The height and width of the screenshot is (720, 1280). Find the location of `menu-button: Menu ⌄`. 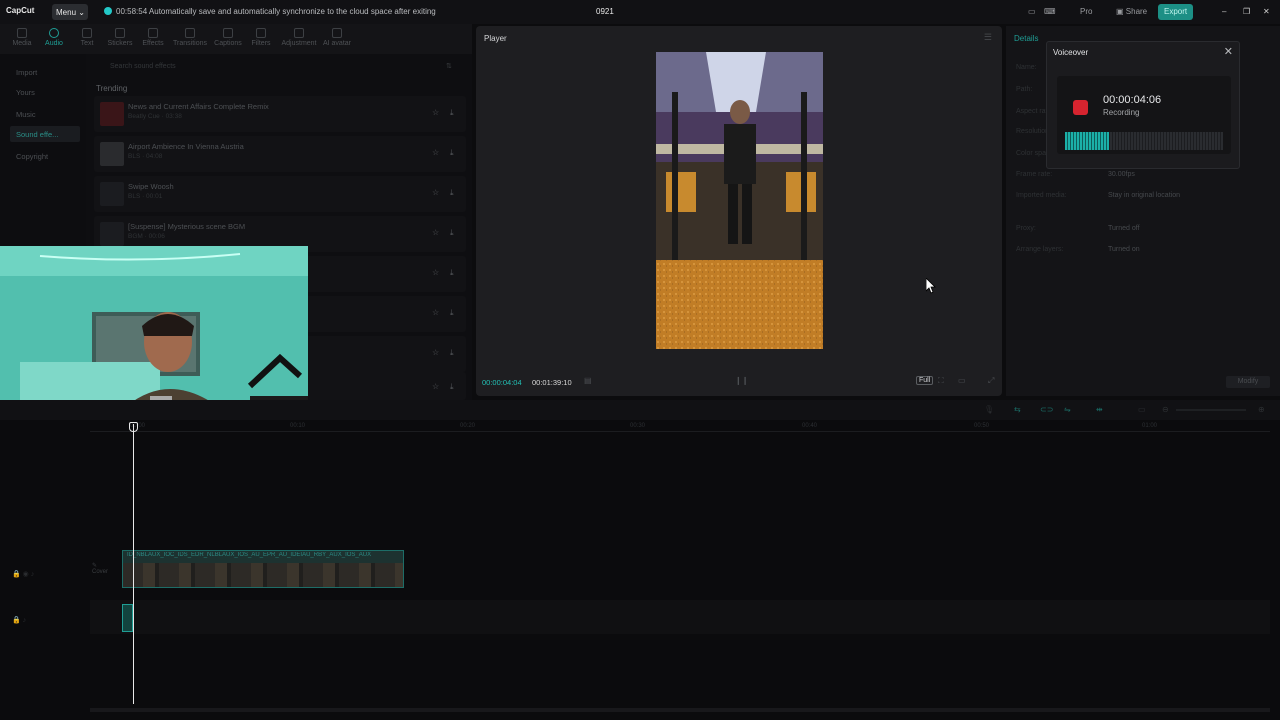

menu-button: Menu ⌄ is located at coordinates (70, 12).